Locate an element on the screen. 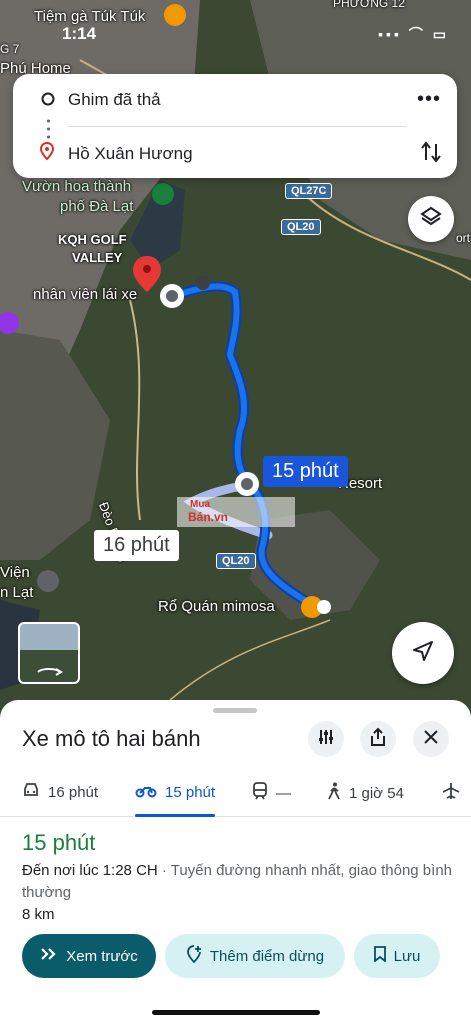  add-stop-button: Thêm điểm dừng is located at coordinates (255, 956).